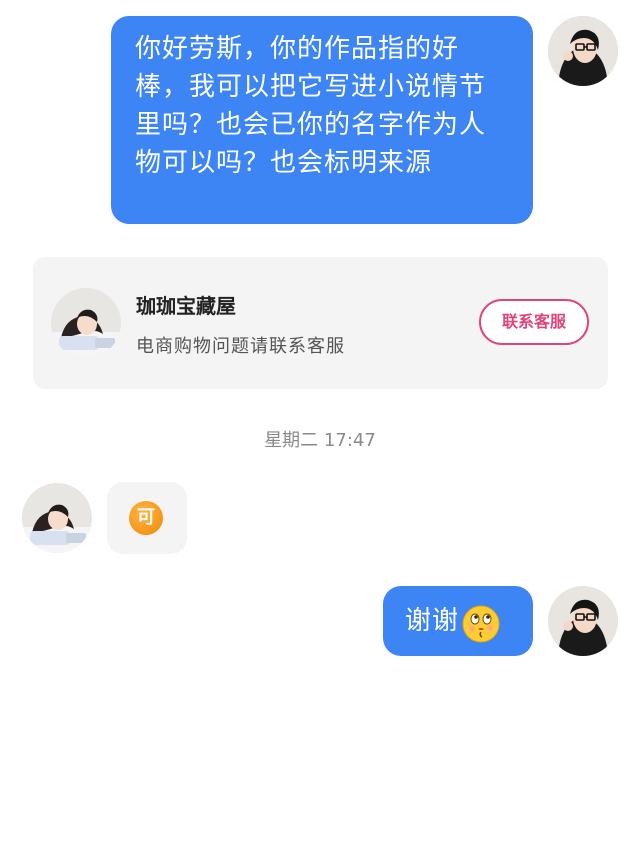 This screenshot has height=847, width=640. What do you see at coordinates (432, 621) in the screenshot?
I see `message-text: 谢谢` at bounding box center [432, 621].